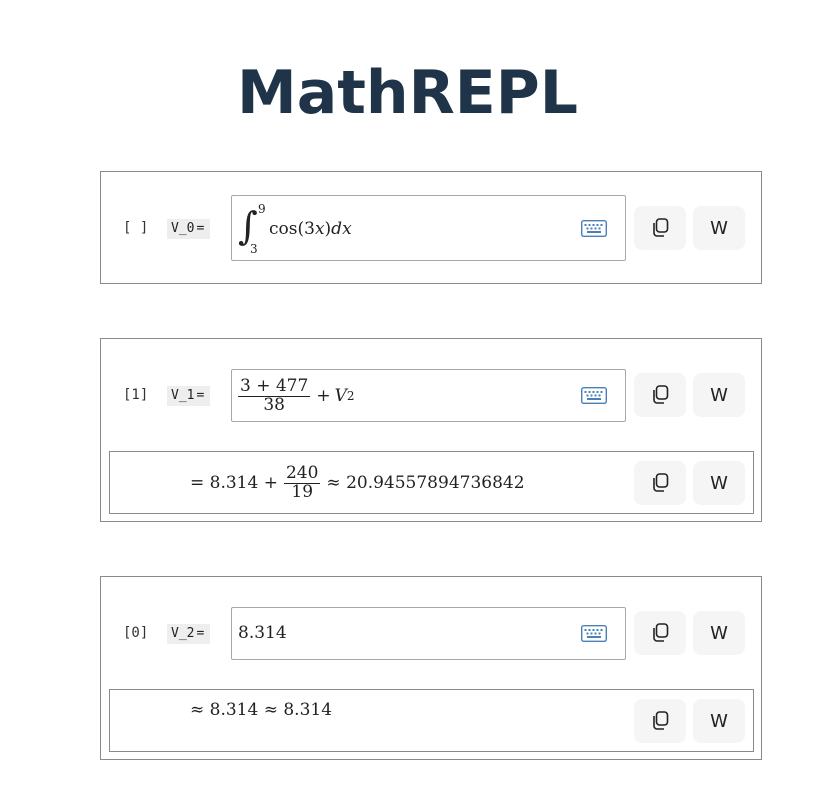  Describe the element at coordinates (262, 633) in the screenshot. I see `input-value: 8.314` at that location.